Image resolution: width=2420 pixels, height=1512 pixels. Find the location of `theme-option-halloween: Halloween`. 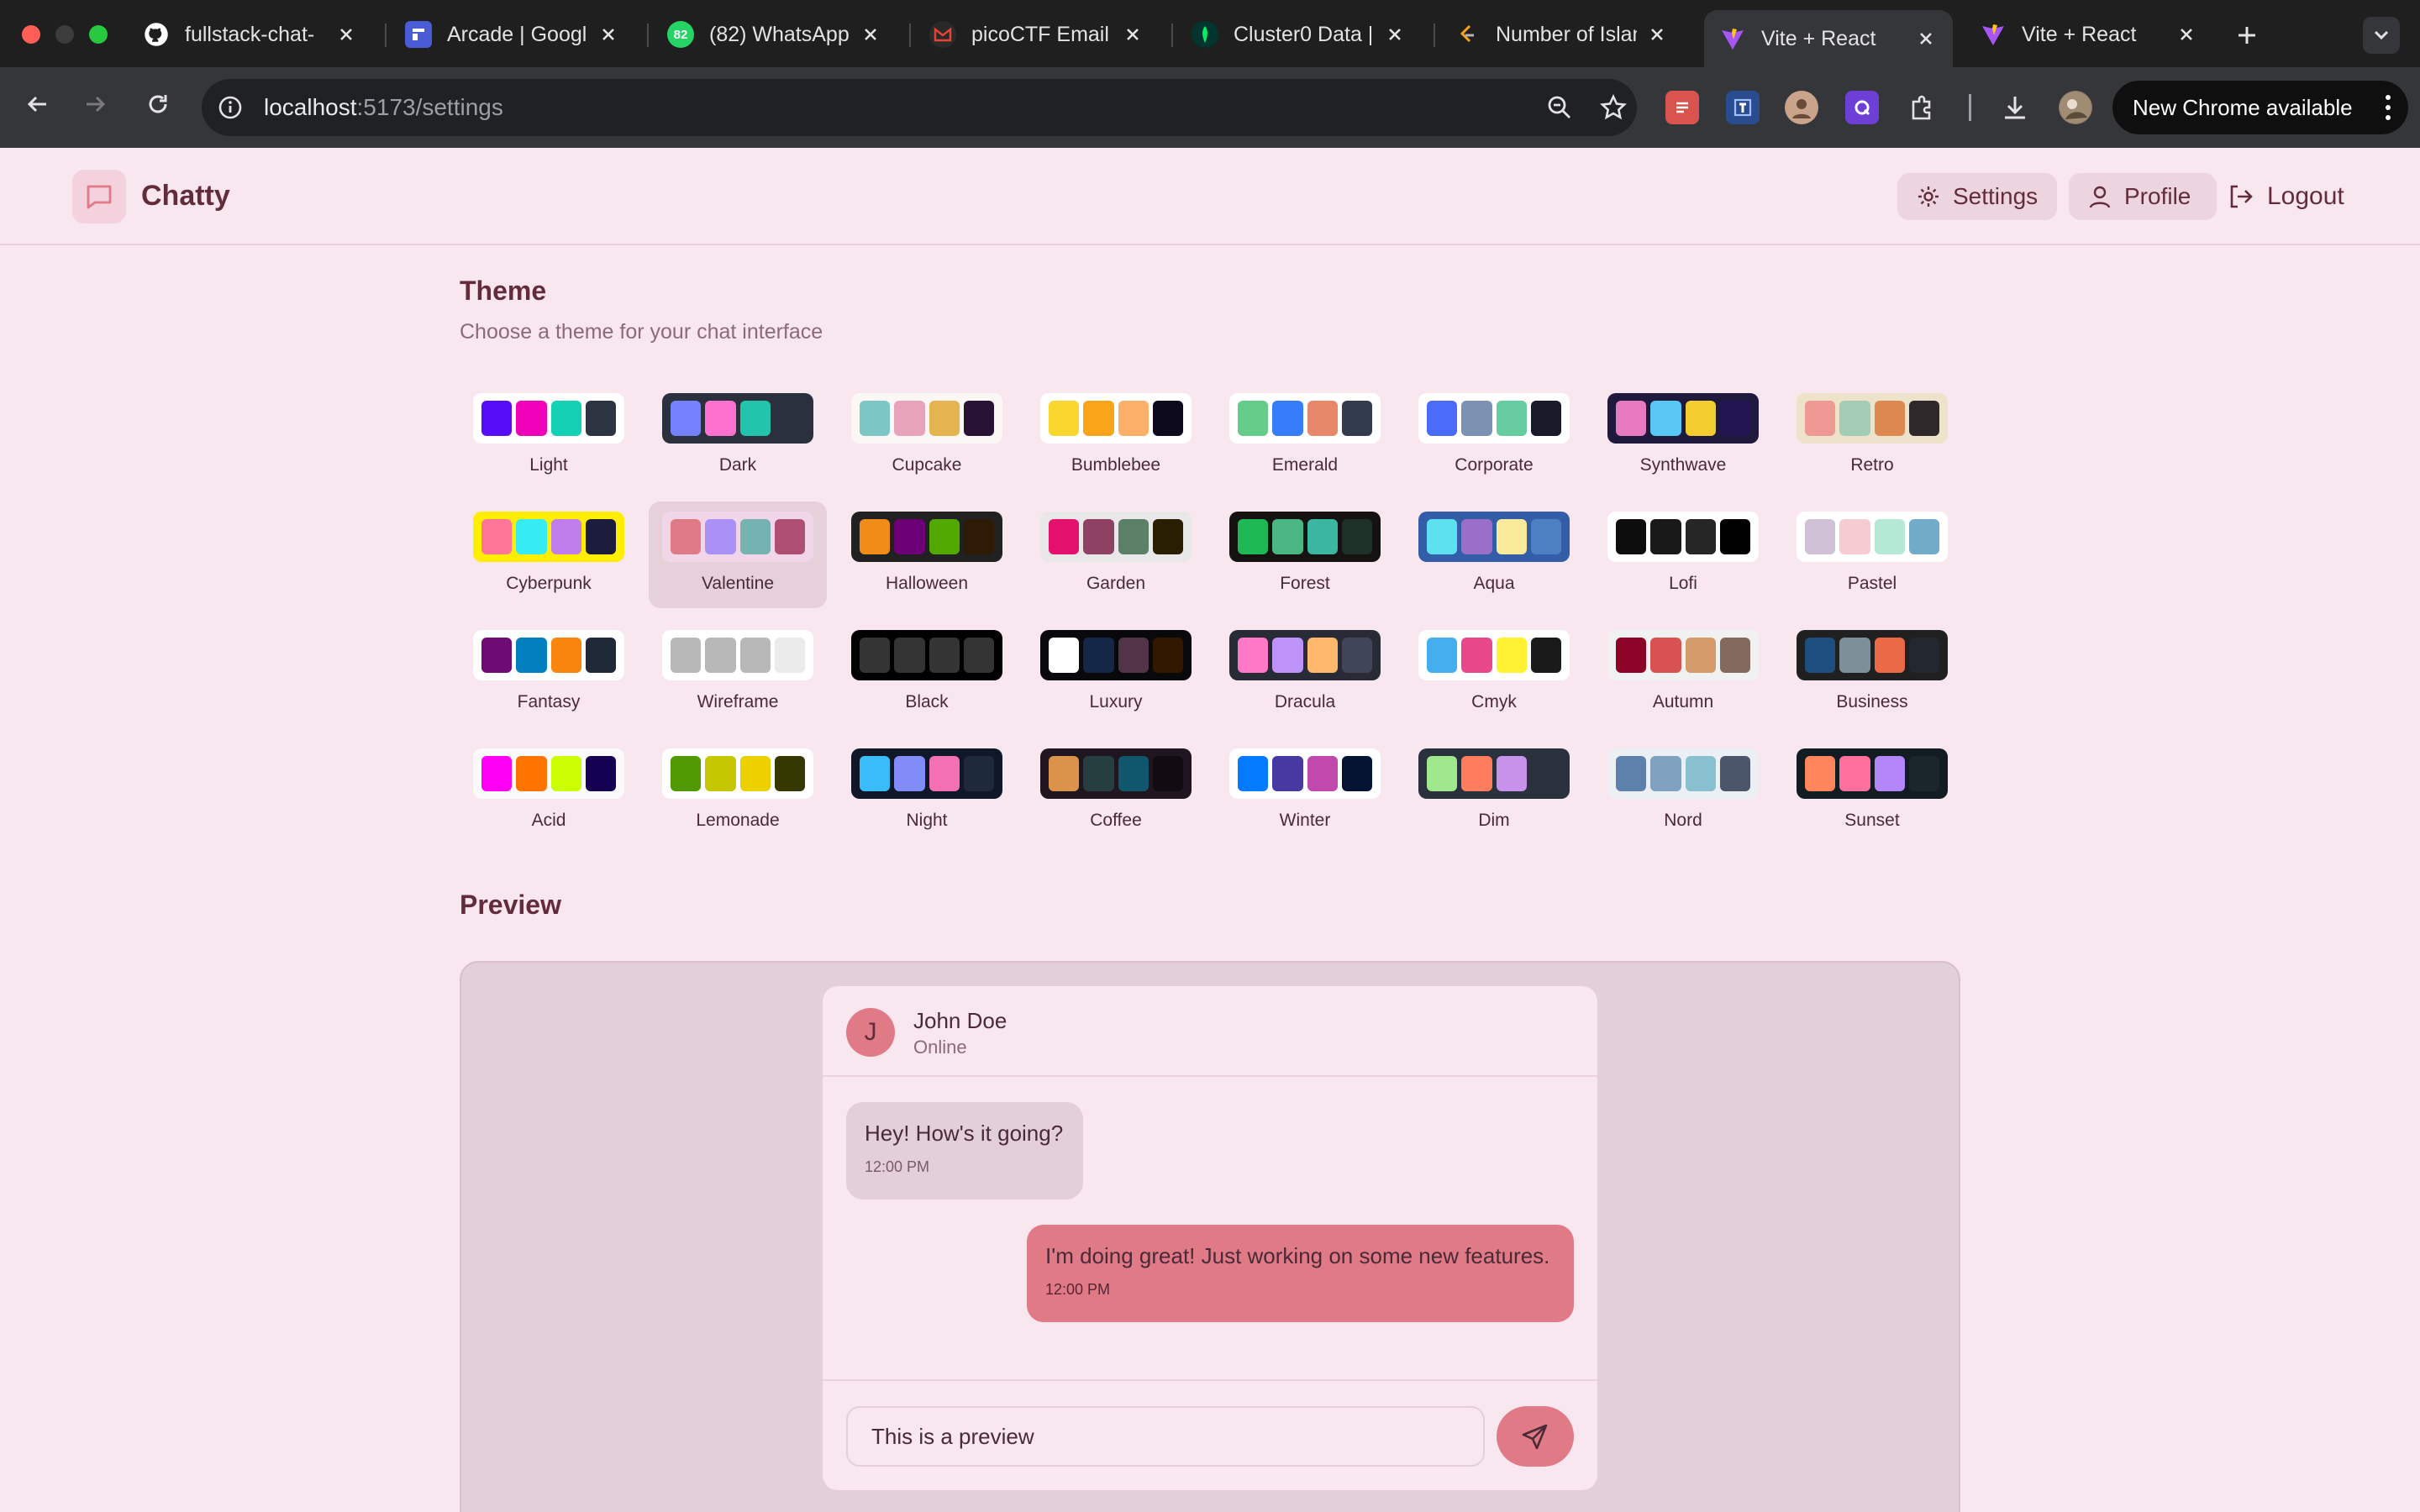

theme-option-halloween: Halloween is located at coordinates (927, 554).